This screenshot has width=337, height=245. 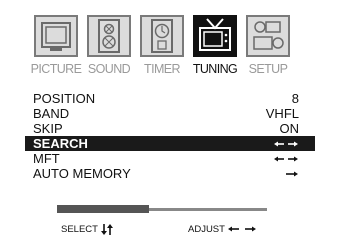 What do you see at coordinates (170, 98) in the screenshot?
I see `menu-row-position: POSITION 8` at bounding box center [170, 98].